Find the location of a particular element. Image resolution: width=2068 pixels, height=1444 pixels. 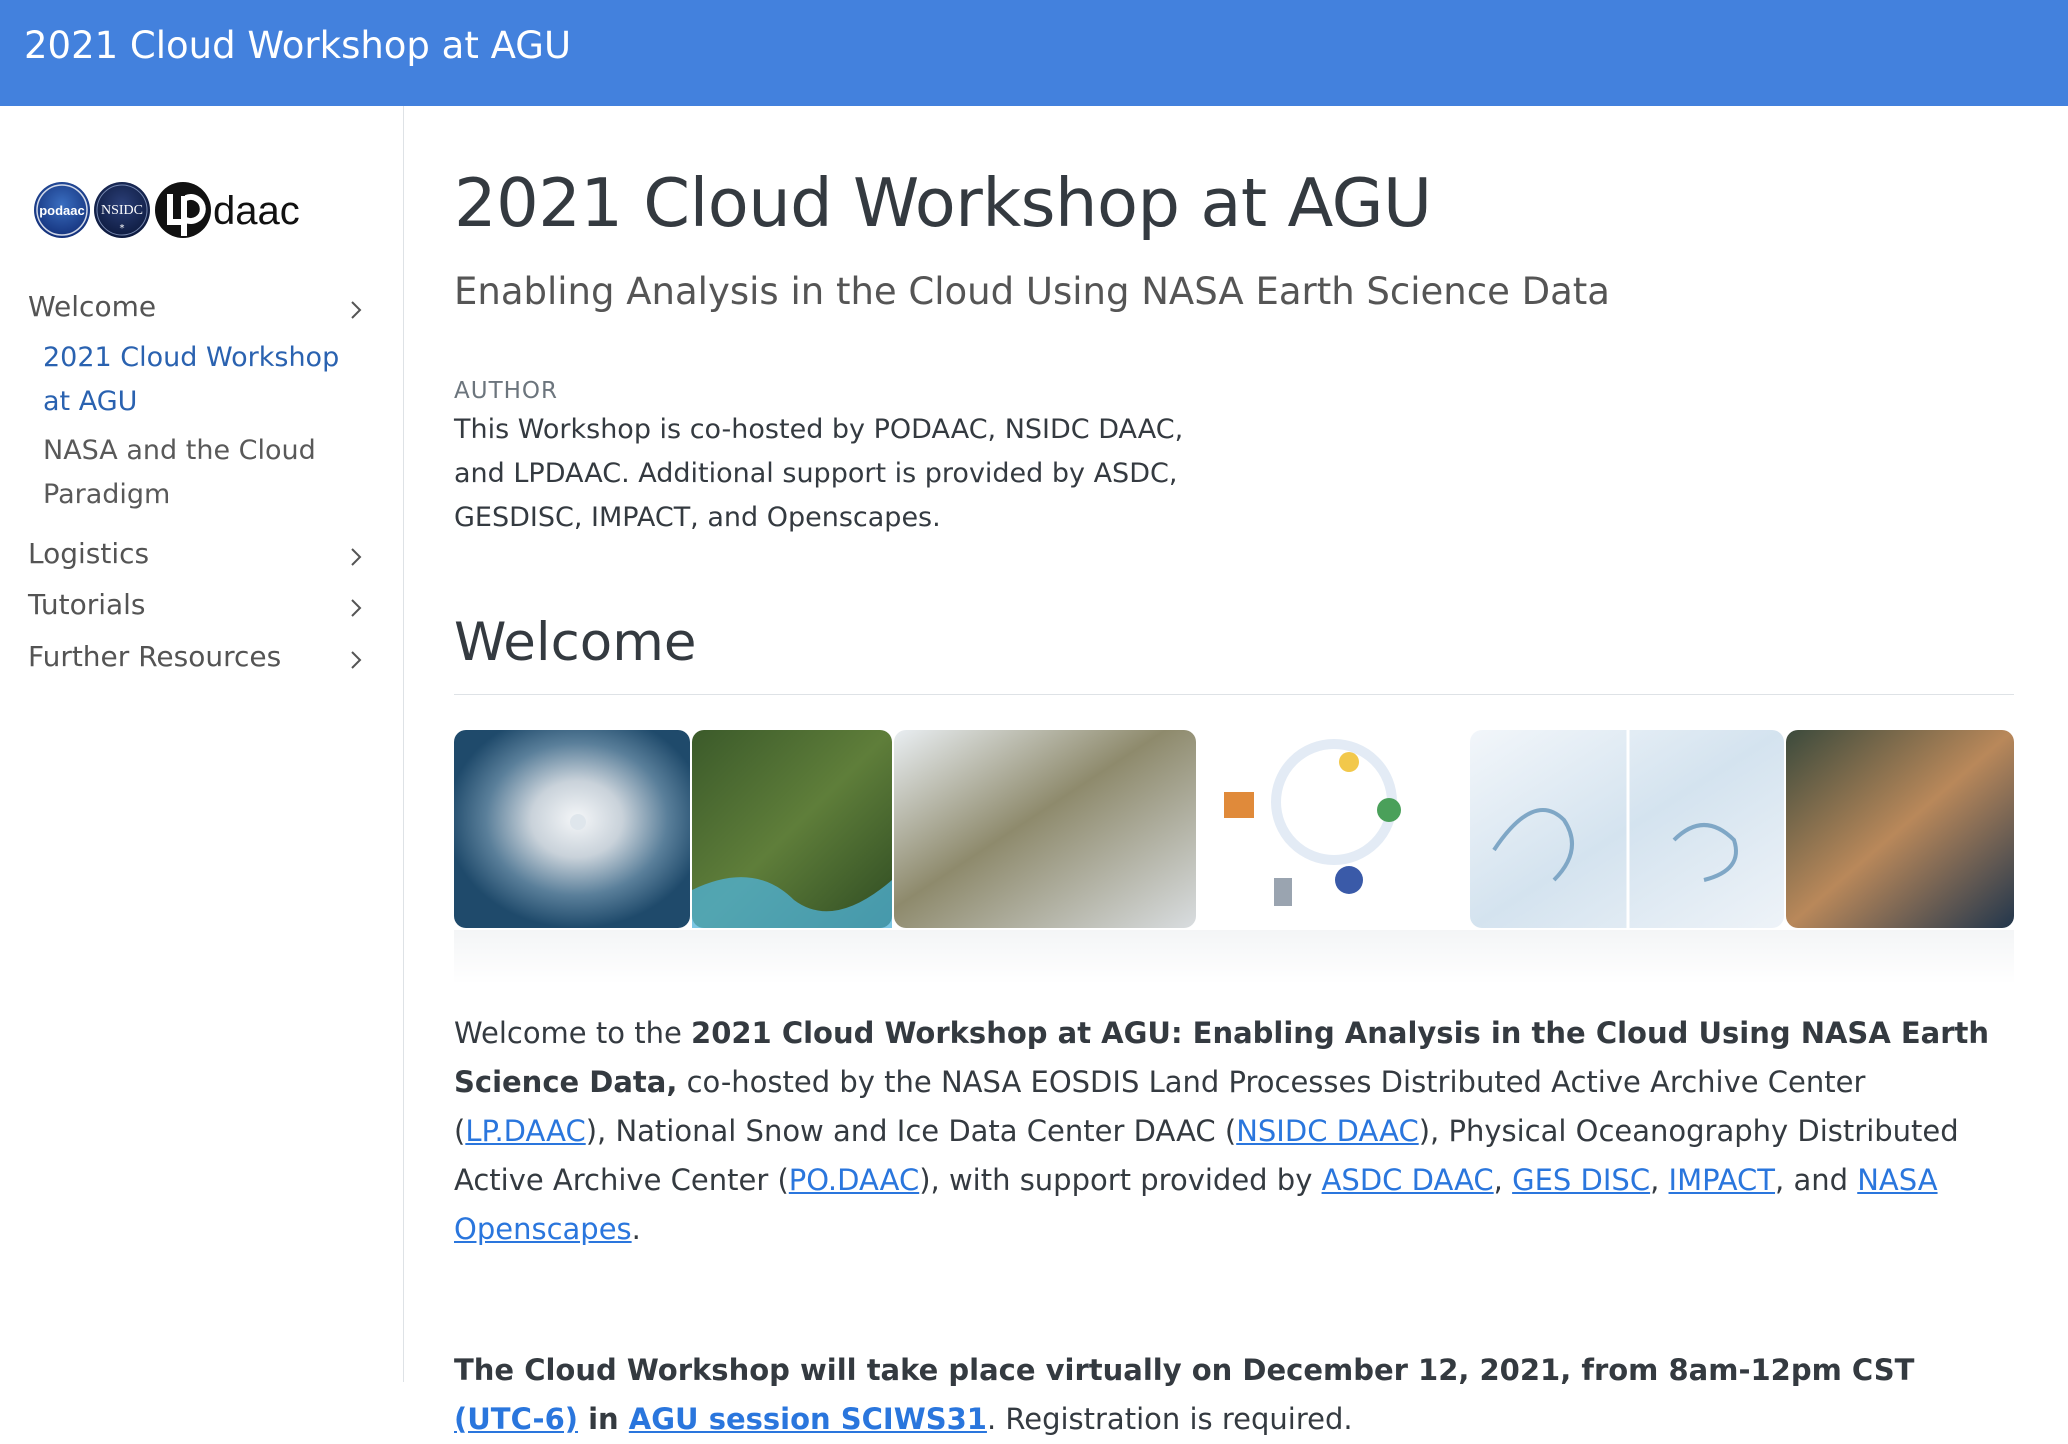

sidebar-item-welcome: Welcome is located at coordinates (204, 306).